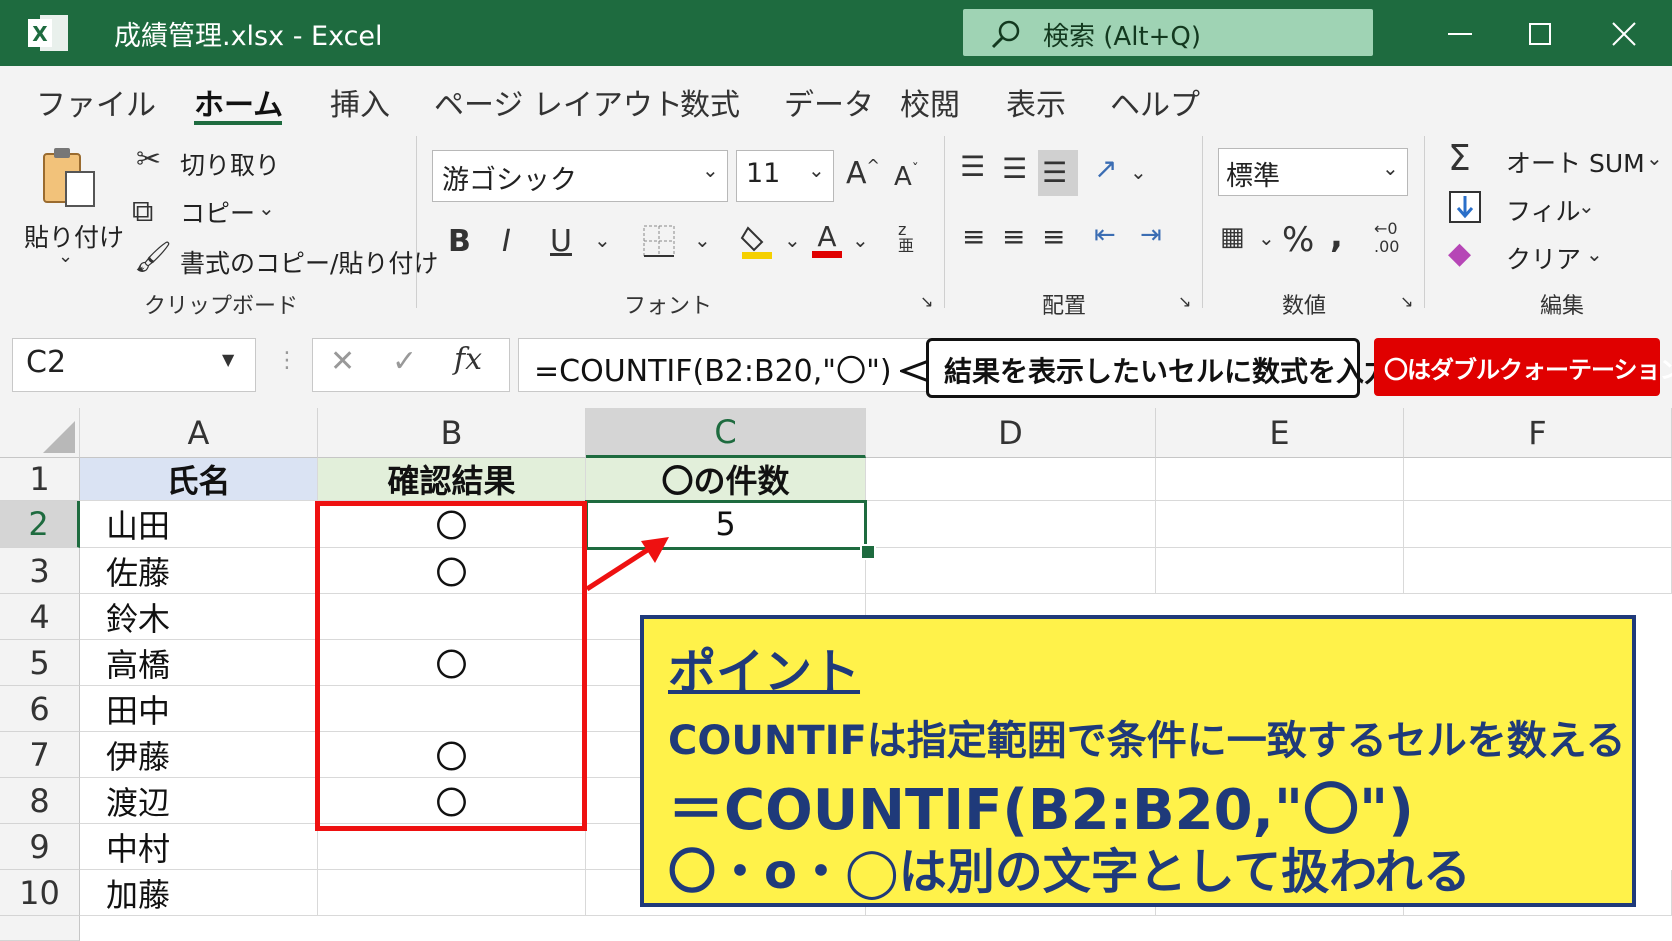 The height and width of the screenshot is (941, 1672). Describe the element at coordinates (468, 359) in the screenshot. I see `insert-function-icon: fx` at that location.